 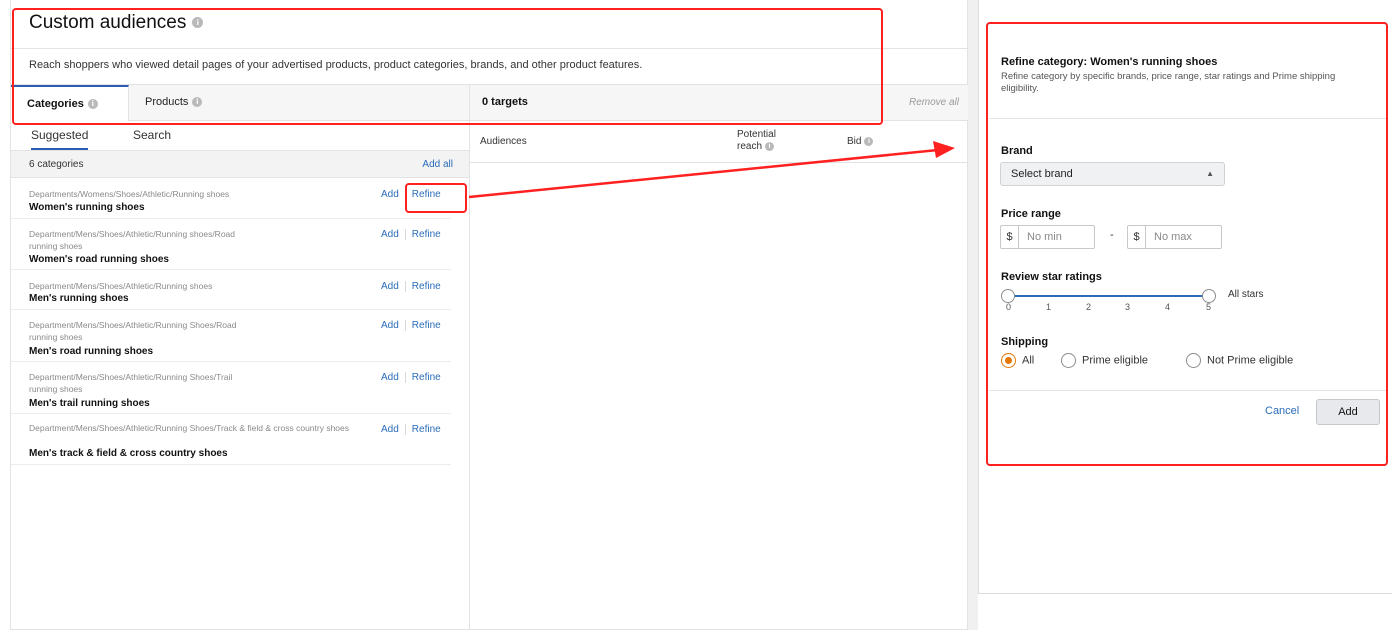 What do you see at coordinates (711, 170) in the screenshot?
I see `annotation-arrow-icon` at bounding box center [711, 170].